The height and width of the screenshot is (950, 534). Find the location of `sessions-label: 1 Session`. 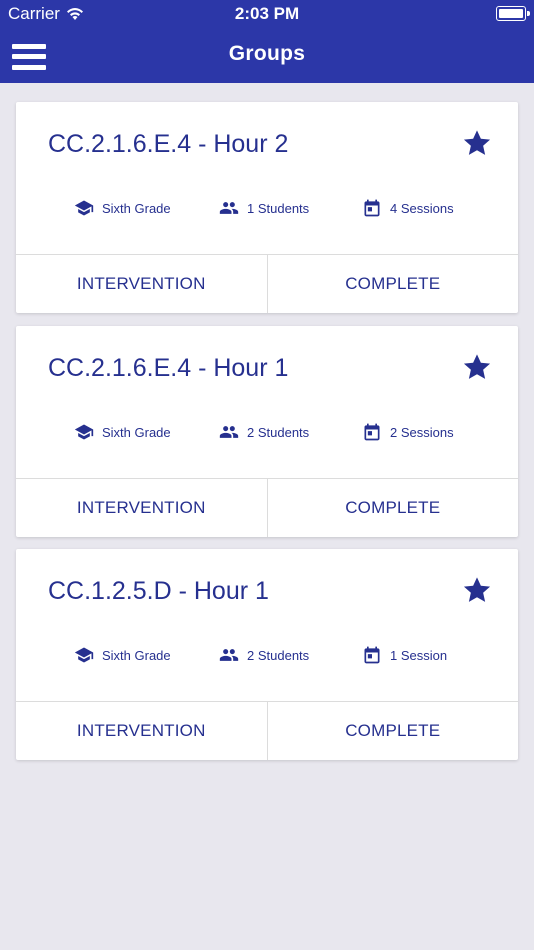

sessions-label: 1 Session is located at coordinates (419, 655).